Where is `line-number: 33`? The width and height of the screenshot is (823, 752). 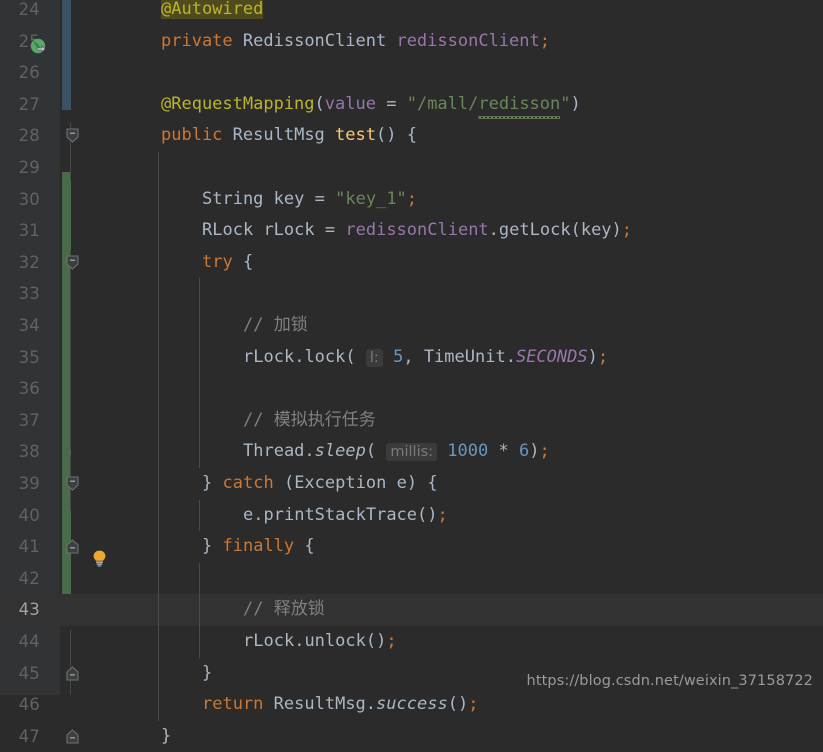
line-number: 33 is located at coordinates (29, 294).